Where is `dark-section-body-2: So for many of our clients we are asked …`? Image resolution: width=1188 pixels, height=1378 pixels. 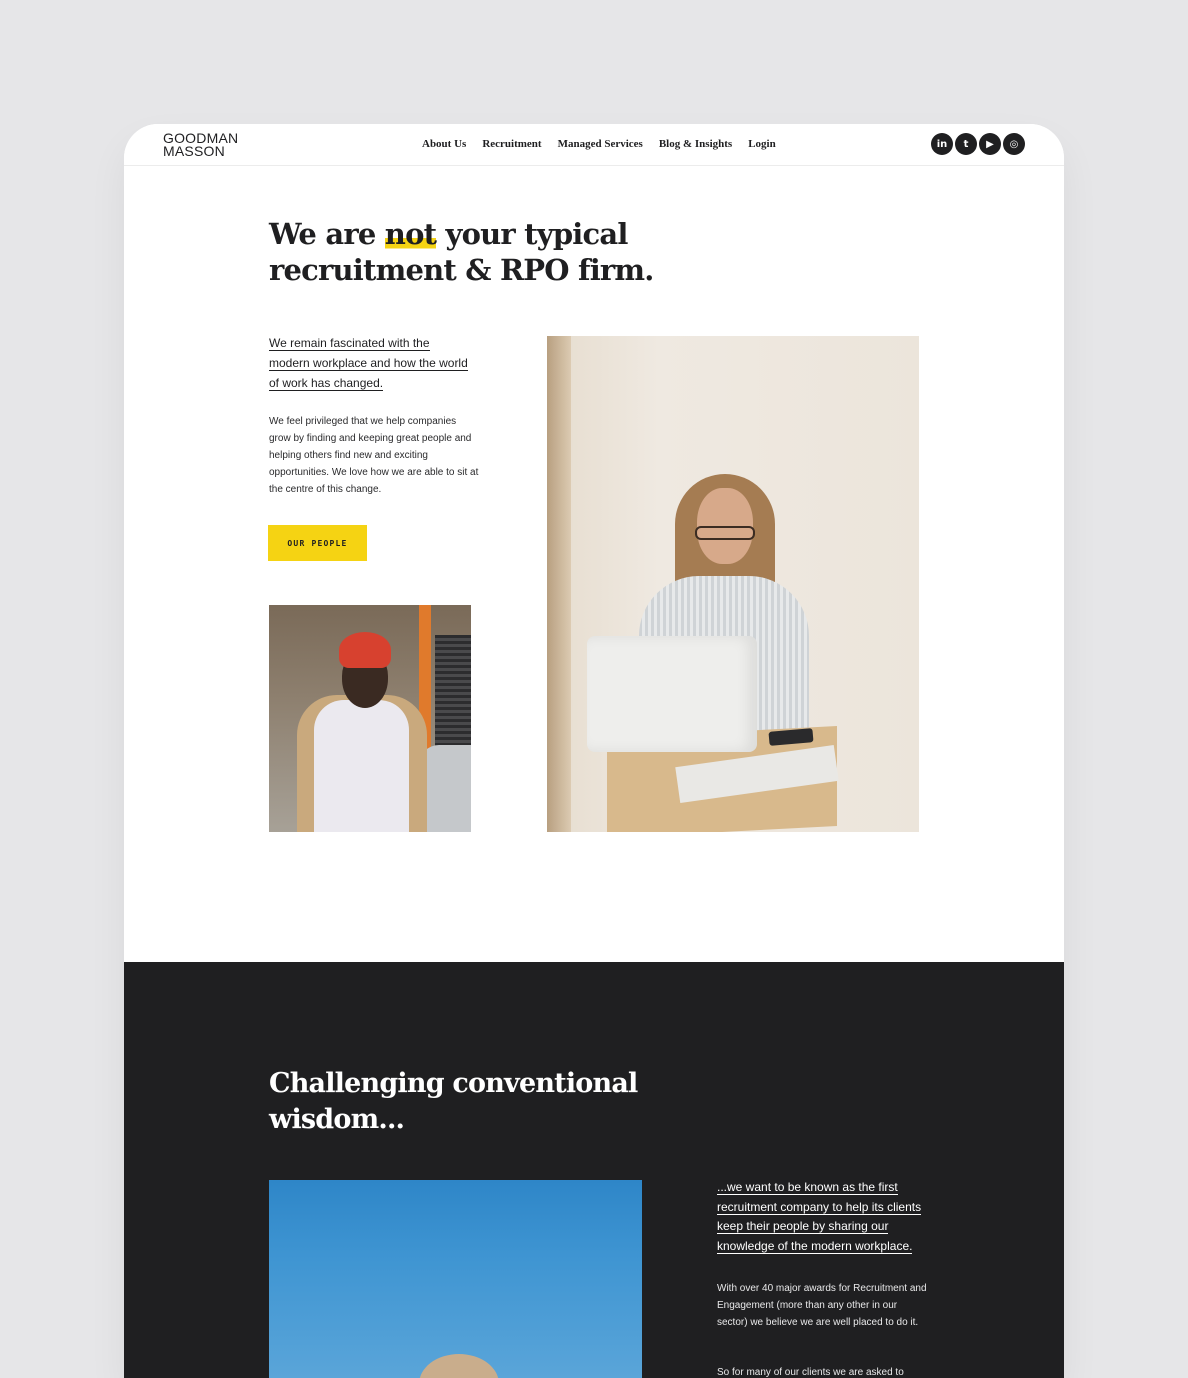
dark-section-body-2: So for many of our clients we are asked … is located at coordinates (810, 1372).